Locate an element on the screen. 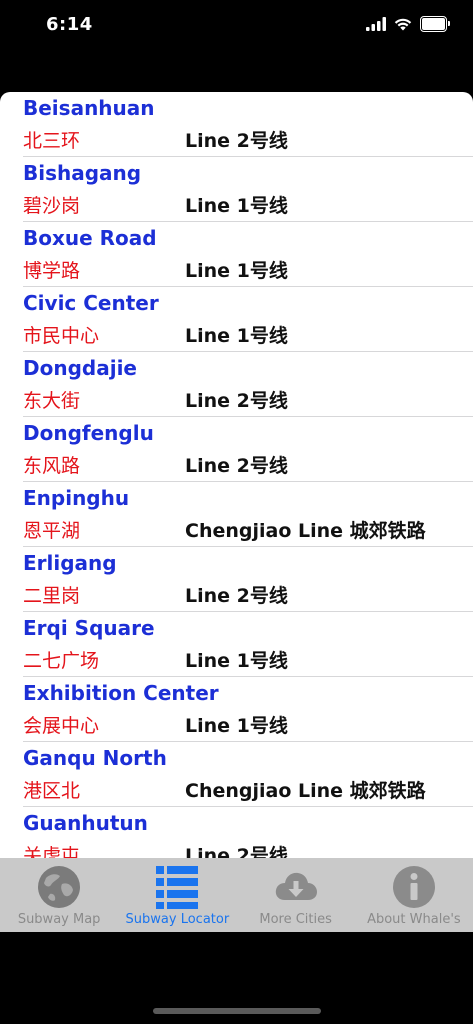 The height and width of the screenshot is (1024, 473). station-row: Erqi Square 二七广场 Line 1号线 is located at coordinates (248, 644).